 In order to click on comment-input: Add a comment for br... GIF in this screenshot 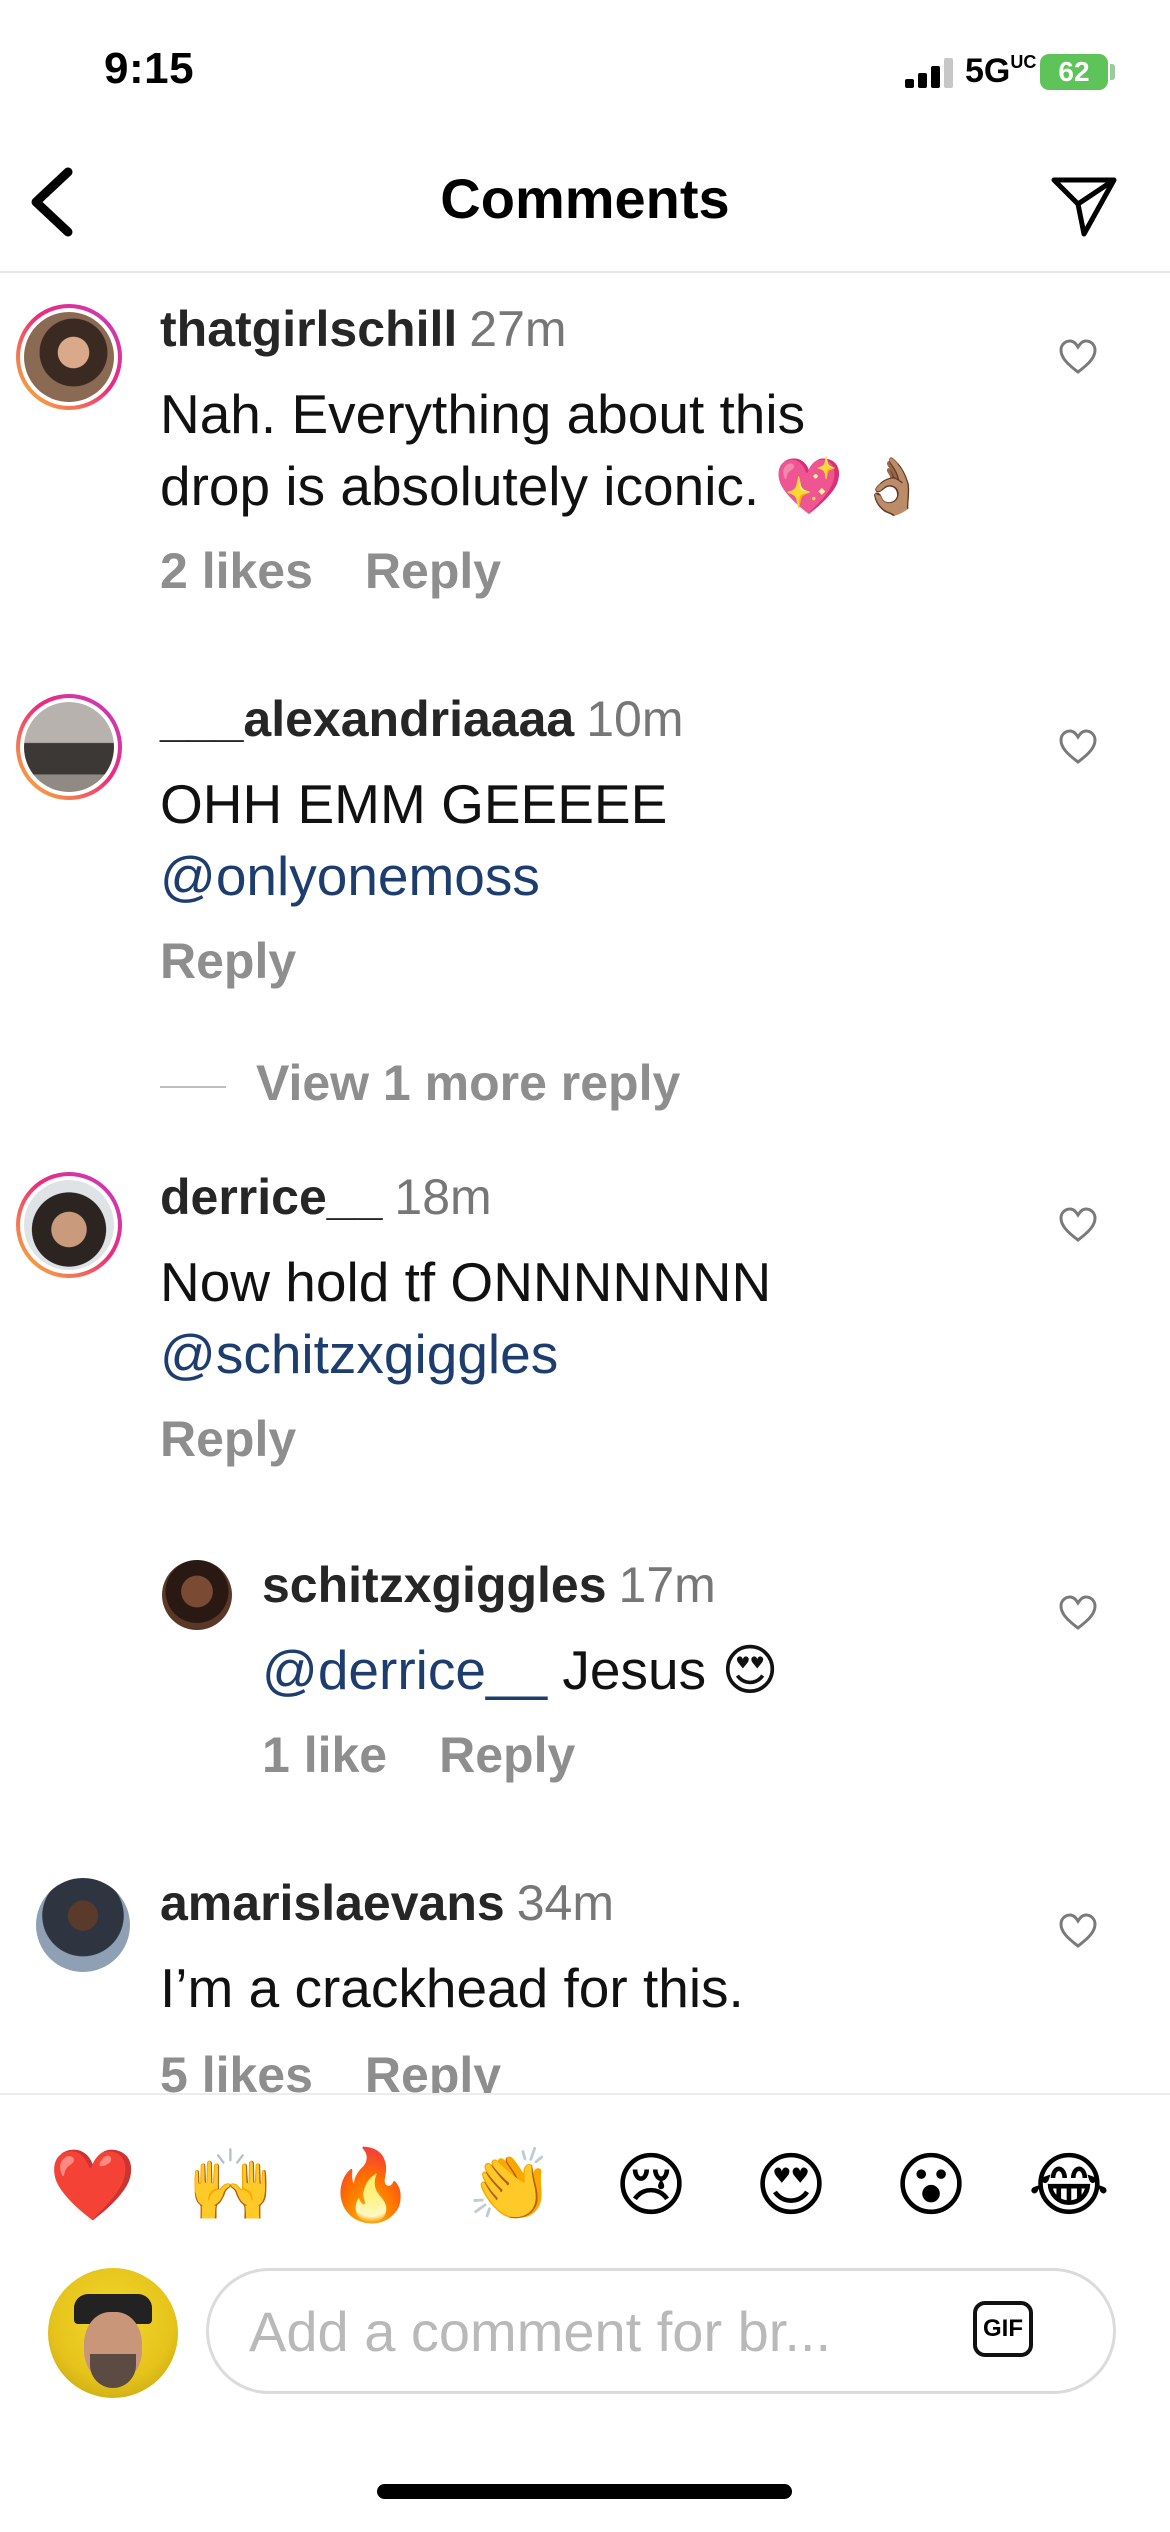, I will do `click(661, 2331)`.